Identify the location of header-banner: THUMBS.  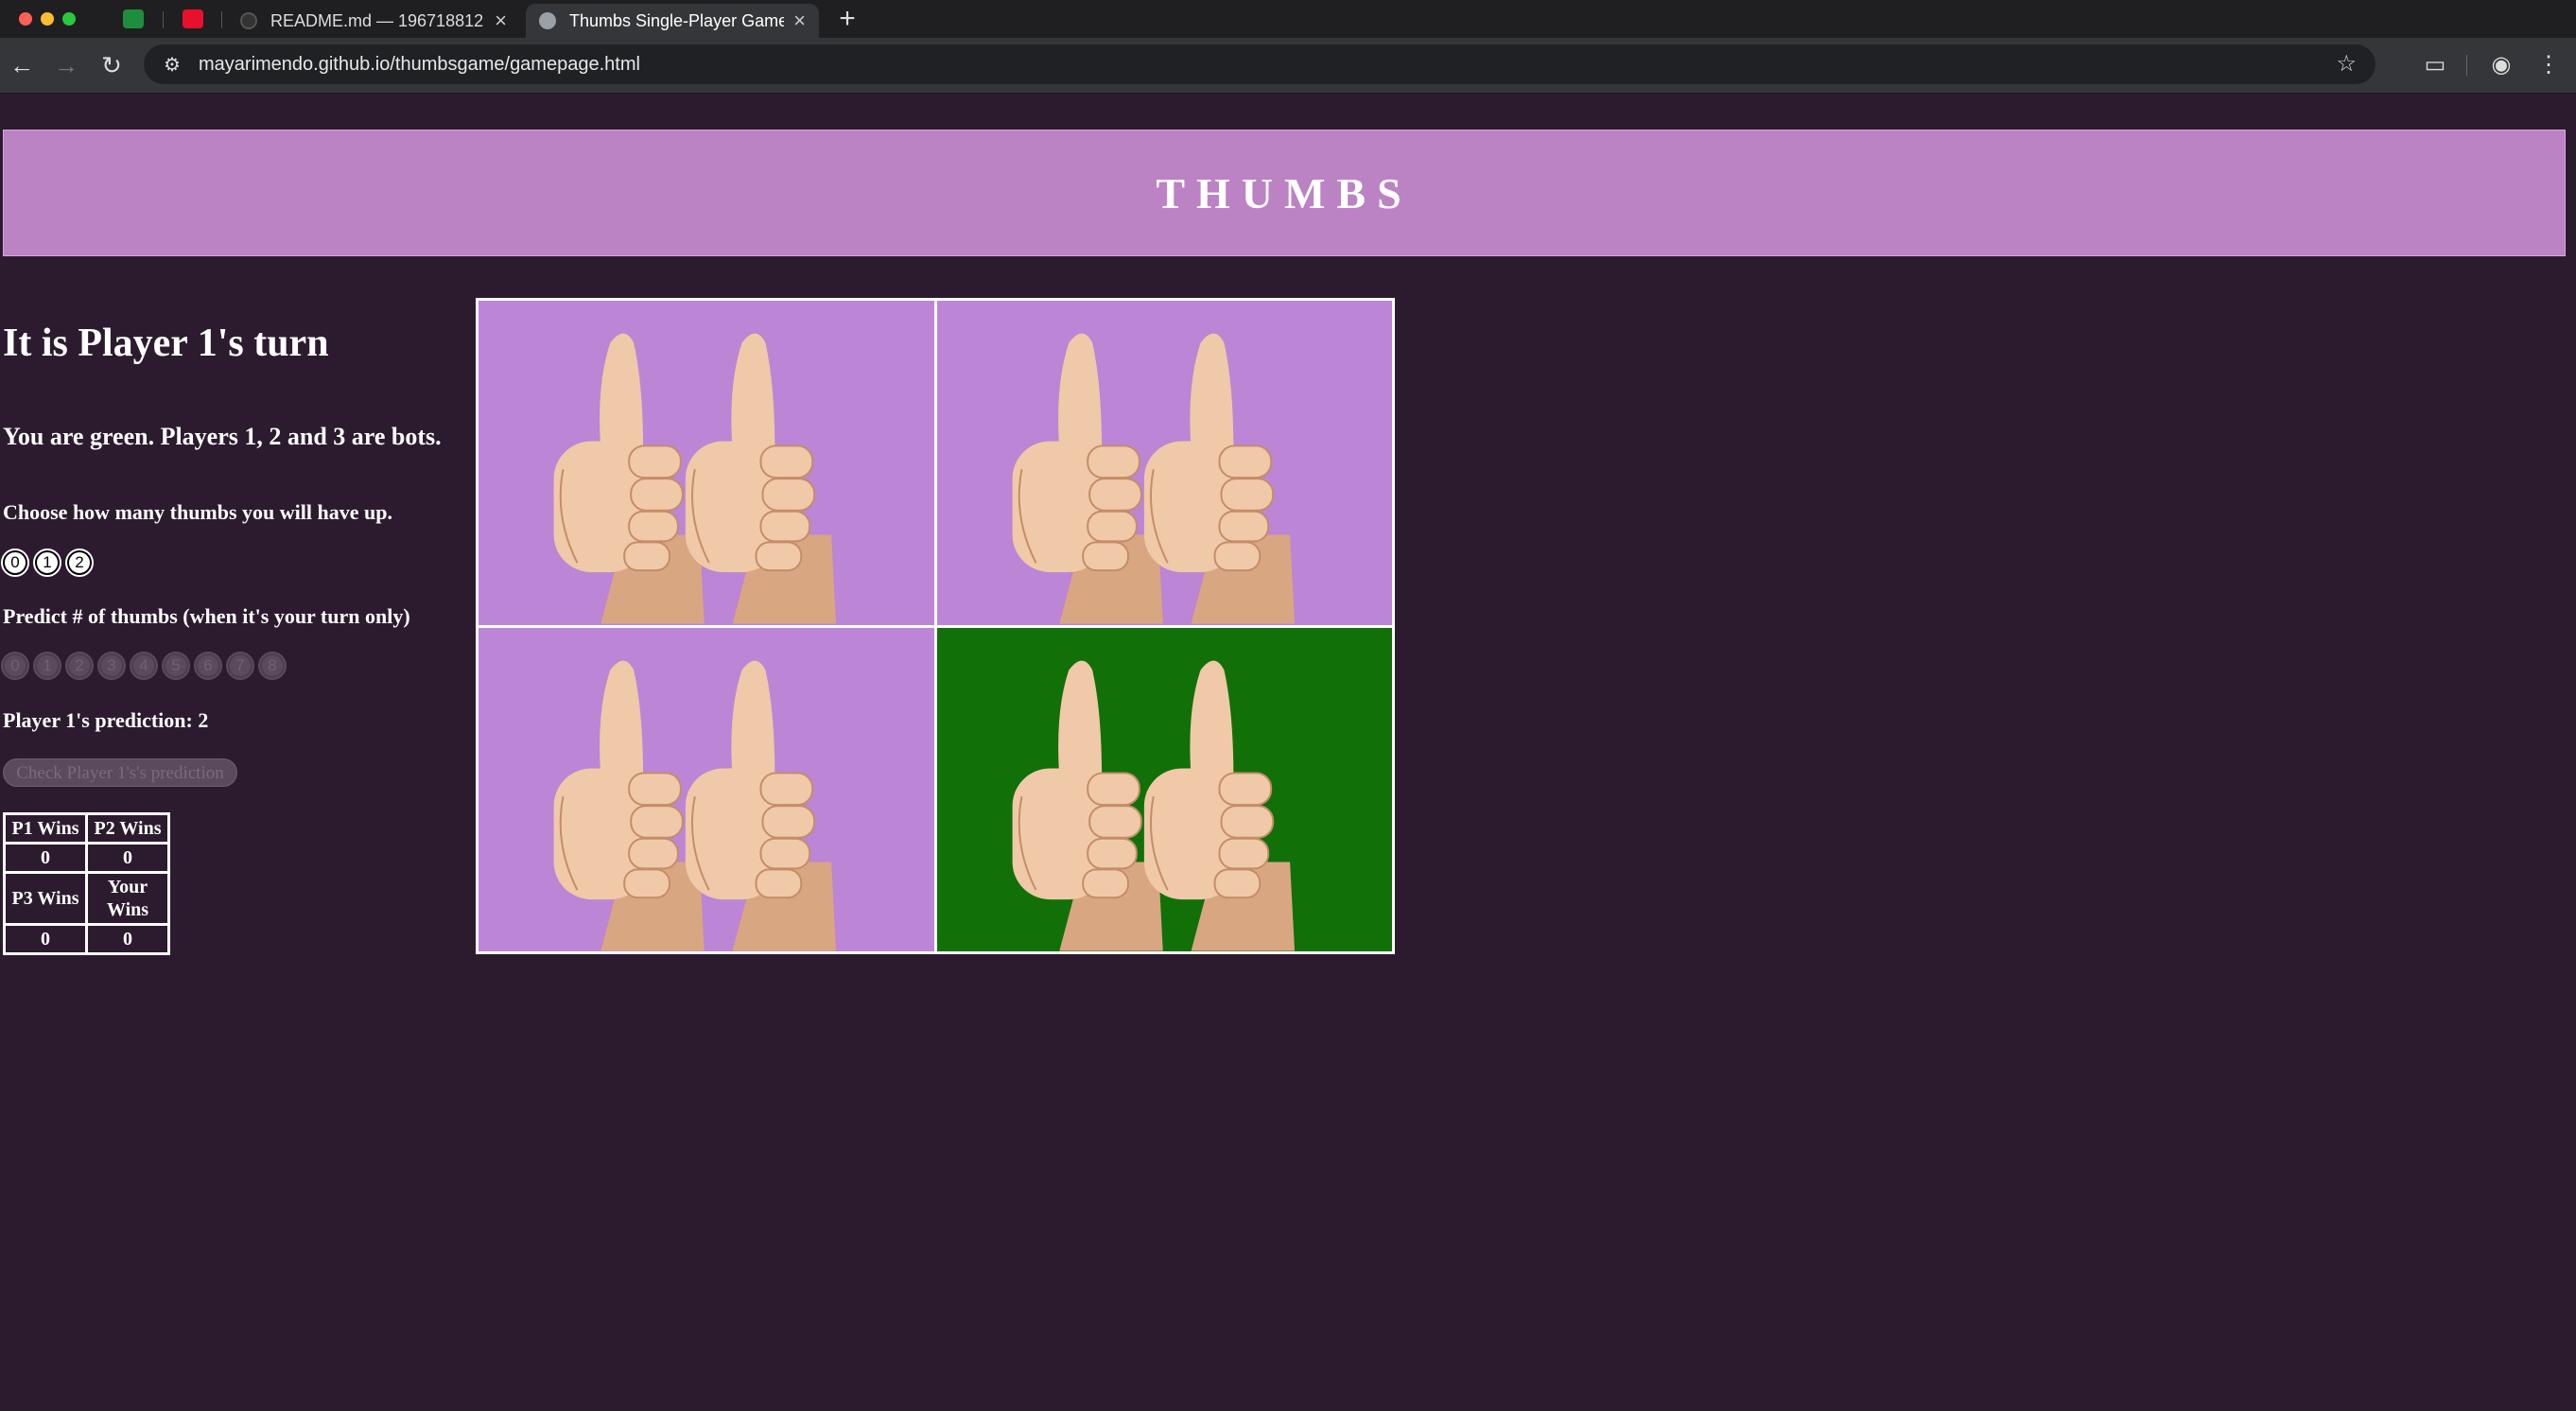
(1284, 193).